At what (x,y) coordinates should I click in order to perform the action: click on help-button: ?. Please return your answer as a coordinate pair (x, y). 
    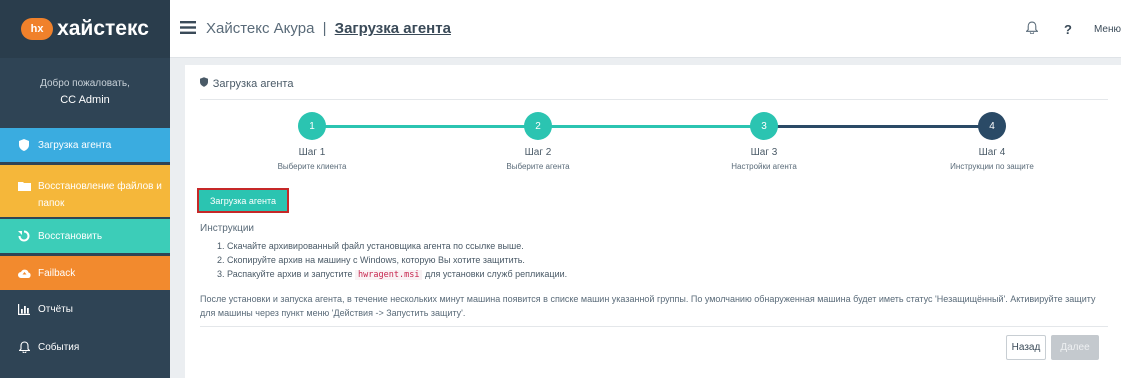
    Looking at the image, I should click on (1068, 29).